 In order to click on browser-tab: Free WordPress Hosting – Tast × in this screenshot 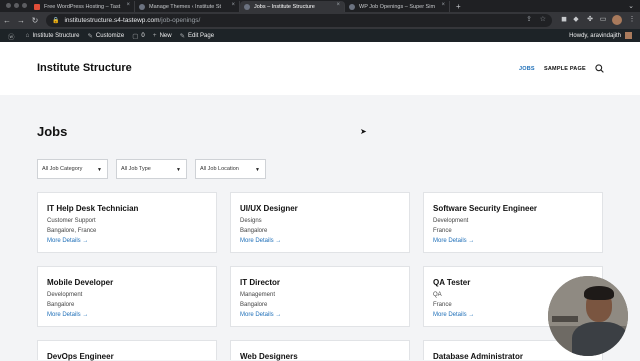, I will do `click(82, 6)`.